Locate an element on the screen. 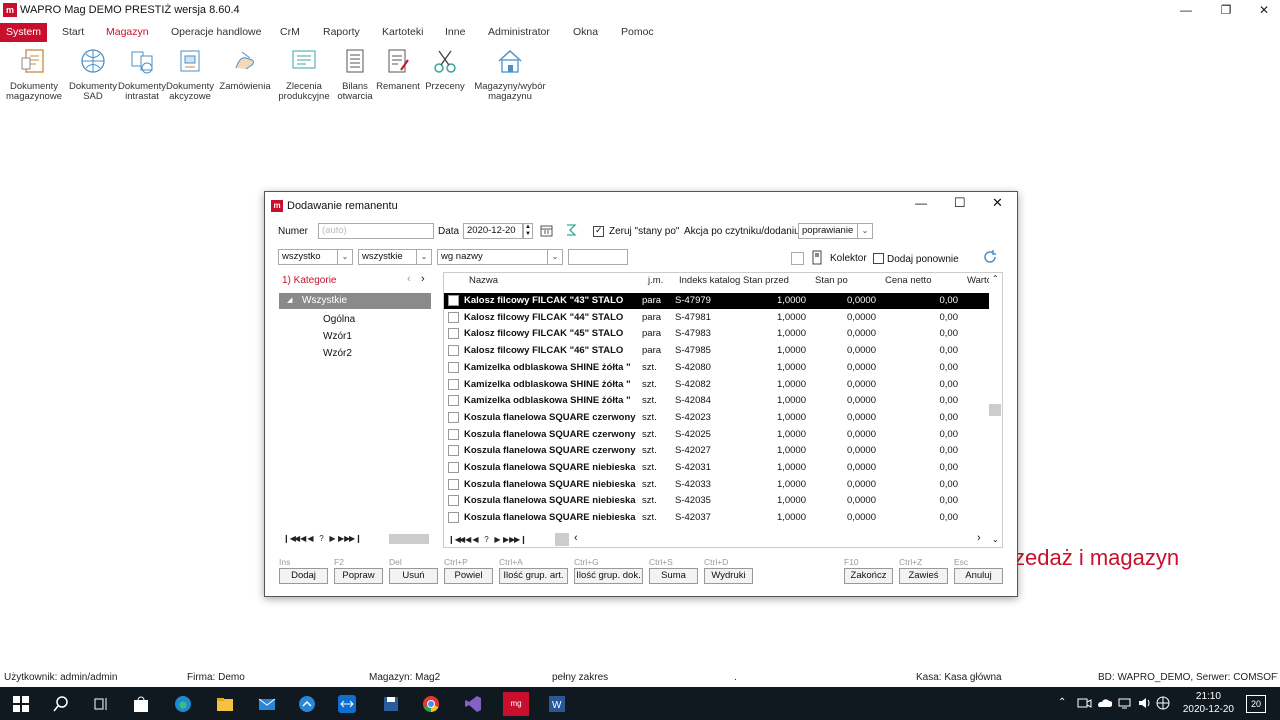 The image size is (1280, 720). col-wartosc: Warto is located at coordinates (978, 280).